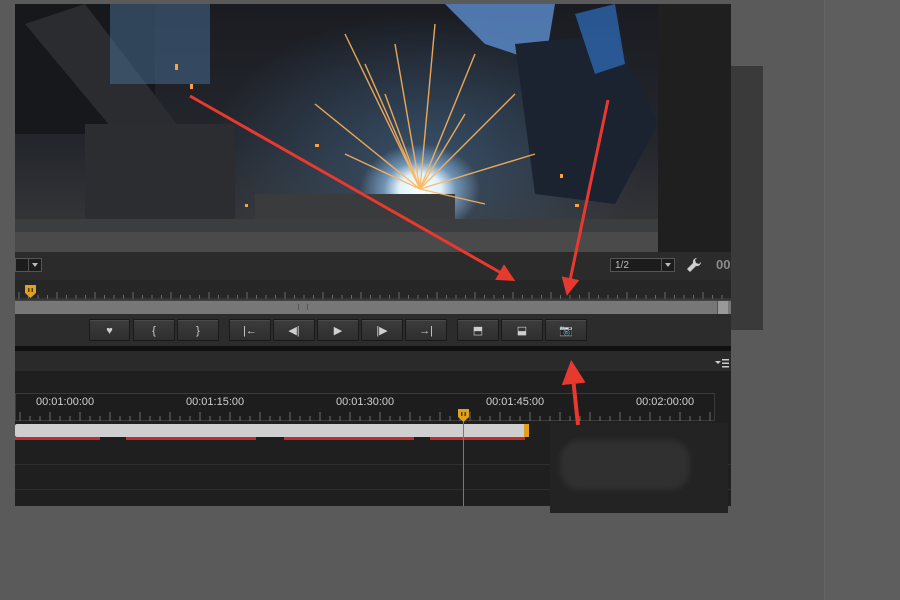 The width and height of the screenshot is (900, 600). Describe the element at coordinates (694, 128) in the screenshot. I see `monitor-empty-area` at that location.